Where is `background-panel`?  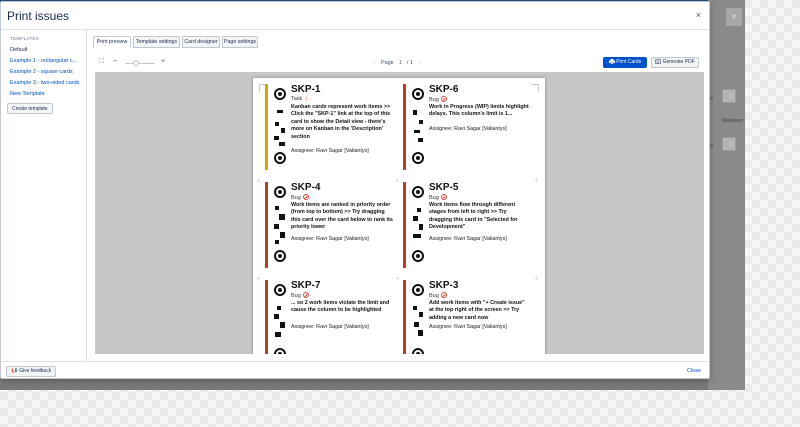
background-panel is located at coordinates (726, 195).